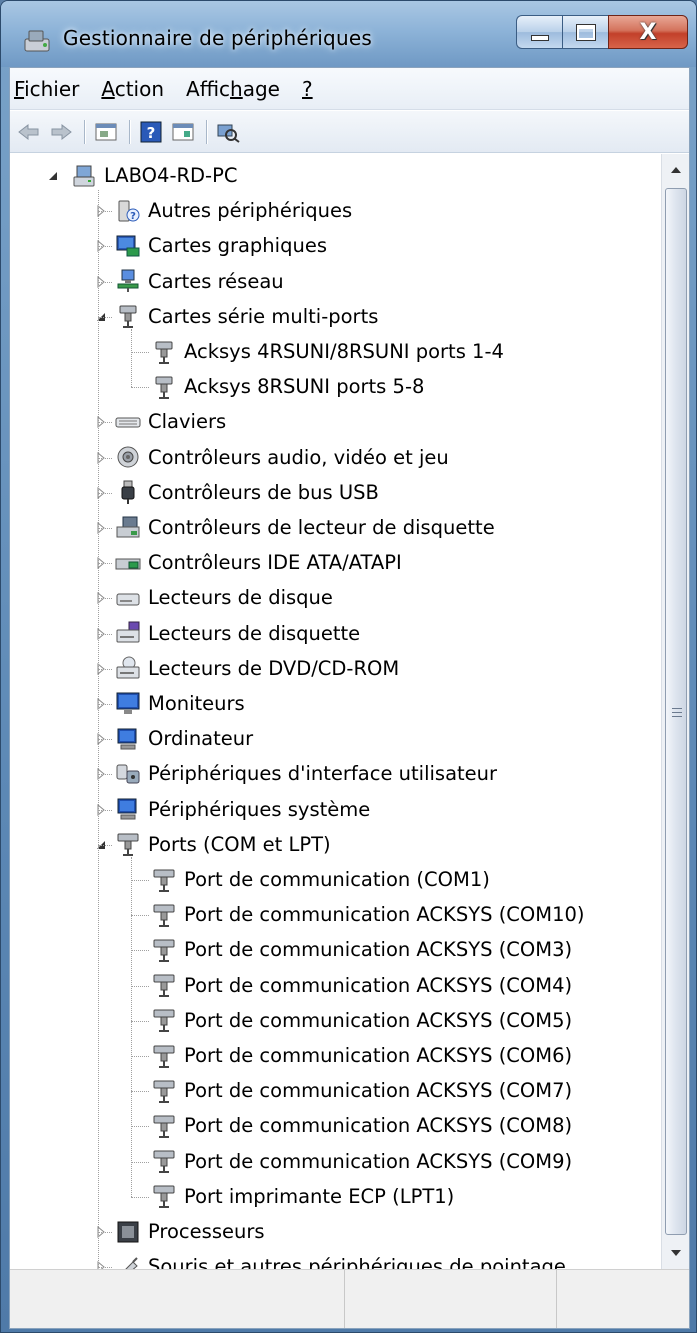 This screenshot has height=1333, width=697. Describe the element at coordinates (128, 246) in the screenshot. I see `display-adapter-icon` at that location.